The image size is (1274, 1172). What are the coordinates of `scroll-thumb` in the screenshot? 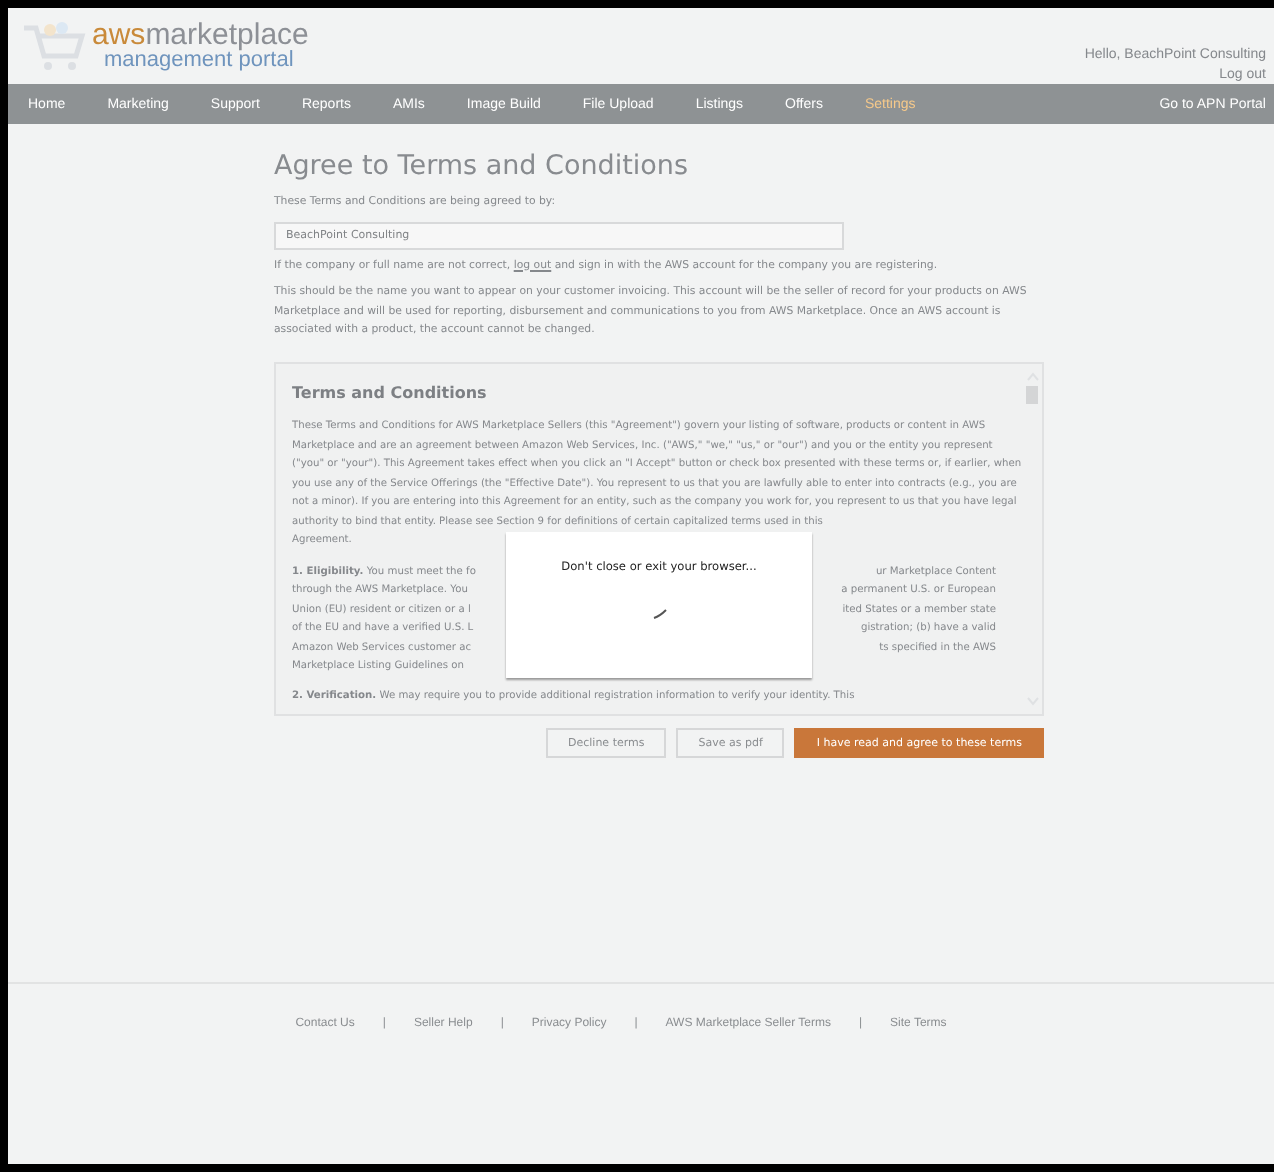 It's located at (1032, 394).